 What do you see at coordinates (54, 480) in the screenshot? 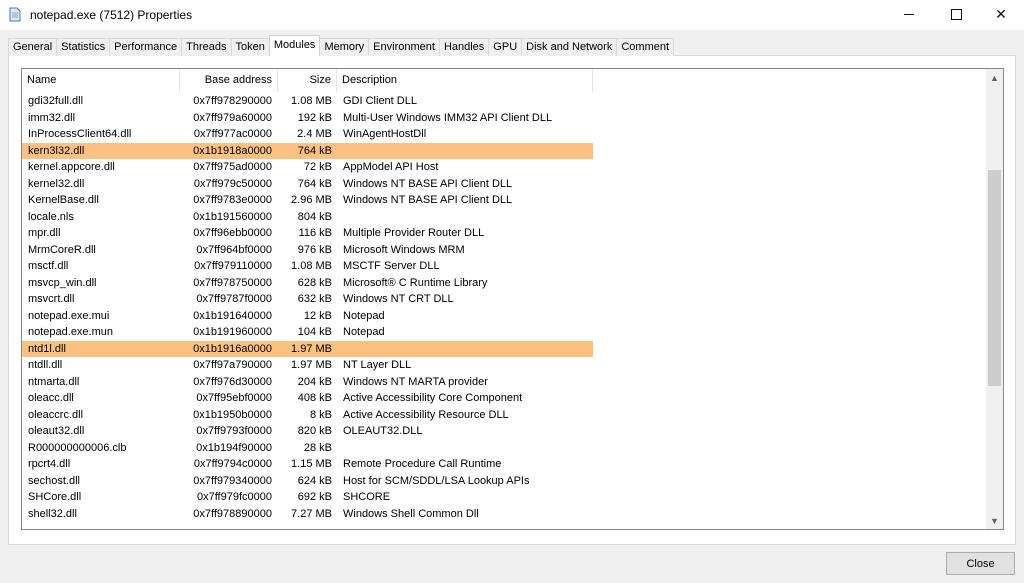
I see `module-name: sechost.dll` at bounding box center [54, 480].